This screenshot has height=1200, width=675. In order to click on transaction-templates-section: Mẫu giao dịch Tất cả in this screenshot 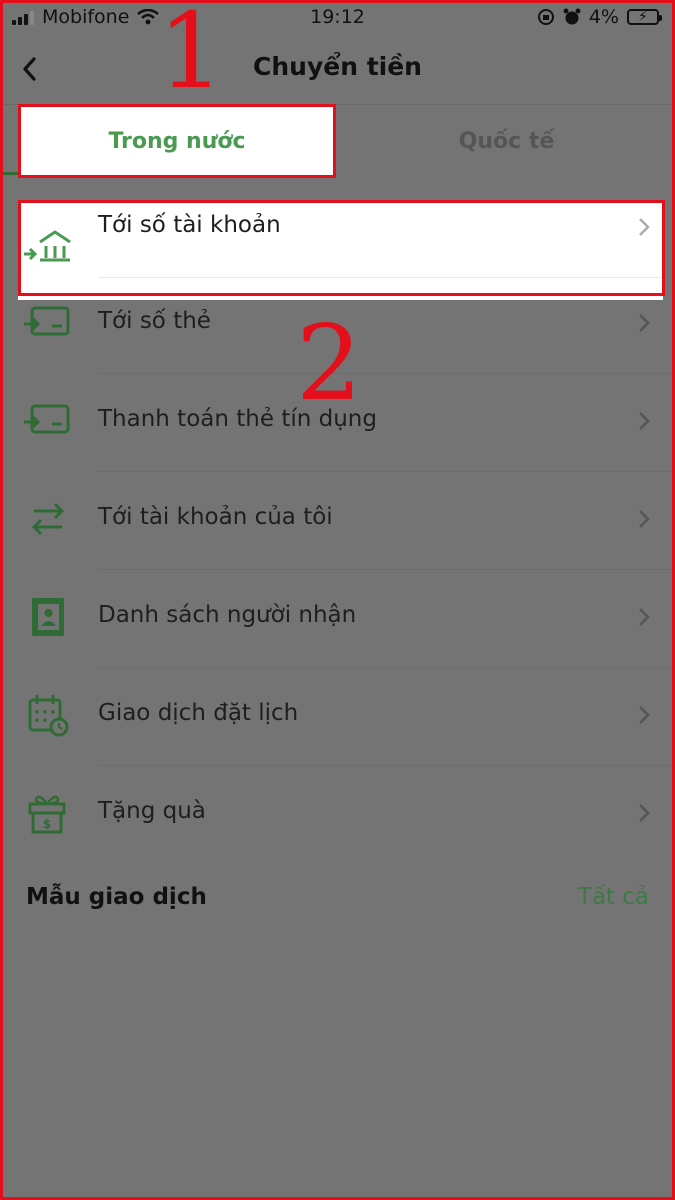, I will do `click(337, 898)`.